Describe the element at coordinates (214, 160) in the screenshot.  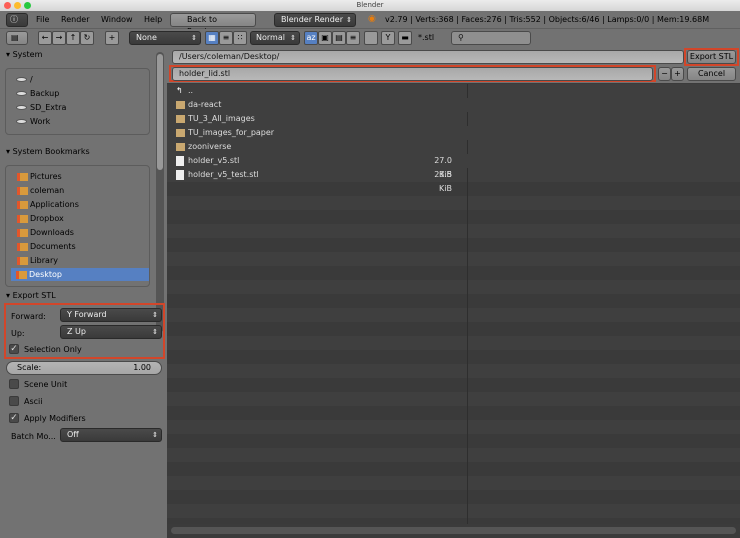
I see `file-name: holder_v5.stl` at that location.